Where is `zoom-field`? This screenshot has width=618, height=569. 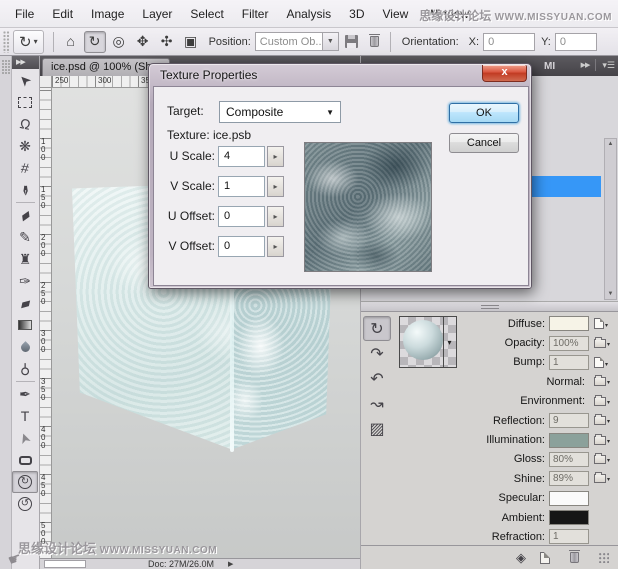 zoom-field is located at coordinates (65, 564).